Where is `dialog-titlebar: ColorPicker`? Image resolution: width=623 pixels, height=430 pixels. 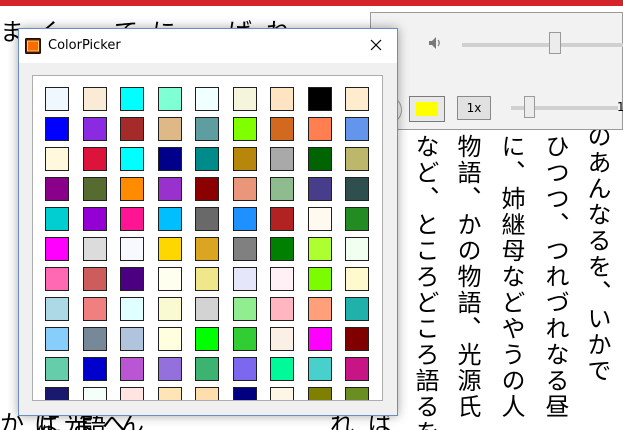
dialog-titlebar: ColorPicker is located at coordinates (208, 46).